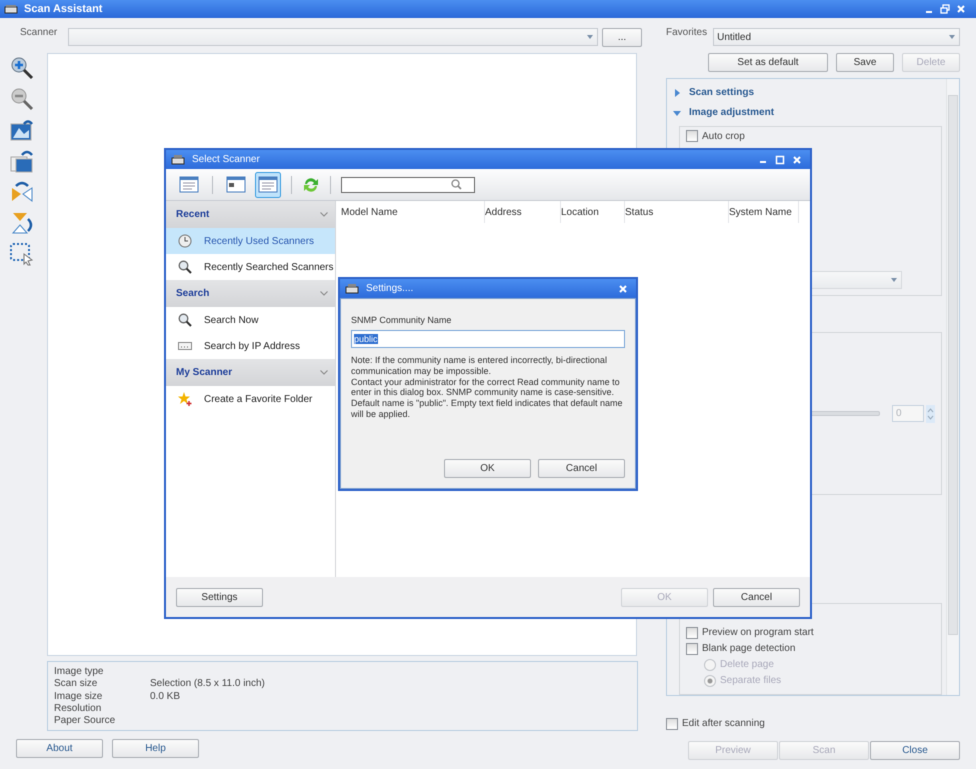 The height and width of the screenshot is (769, 976). Describe the element at coordinates (250, 320) in the screenshot. I see `sidebar-item: Search Now` at that location.